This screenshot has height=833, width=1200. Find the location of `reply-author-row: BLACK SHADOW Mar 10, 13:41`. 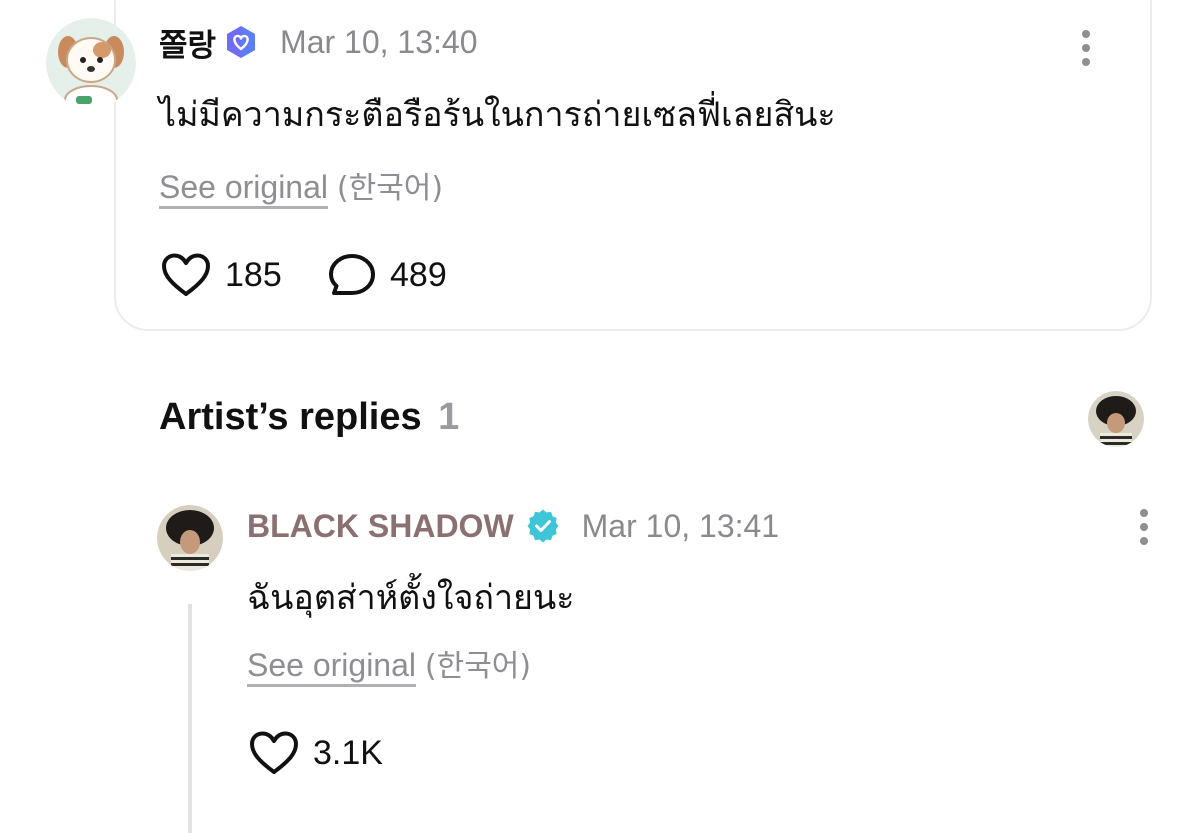

reply-author-row: BLACK SHADOW Mar 10, 13:41 is located at coordinates (513, 526).